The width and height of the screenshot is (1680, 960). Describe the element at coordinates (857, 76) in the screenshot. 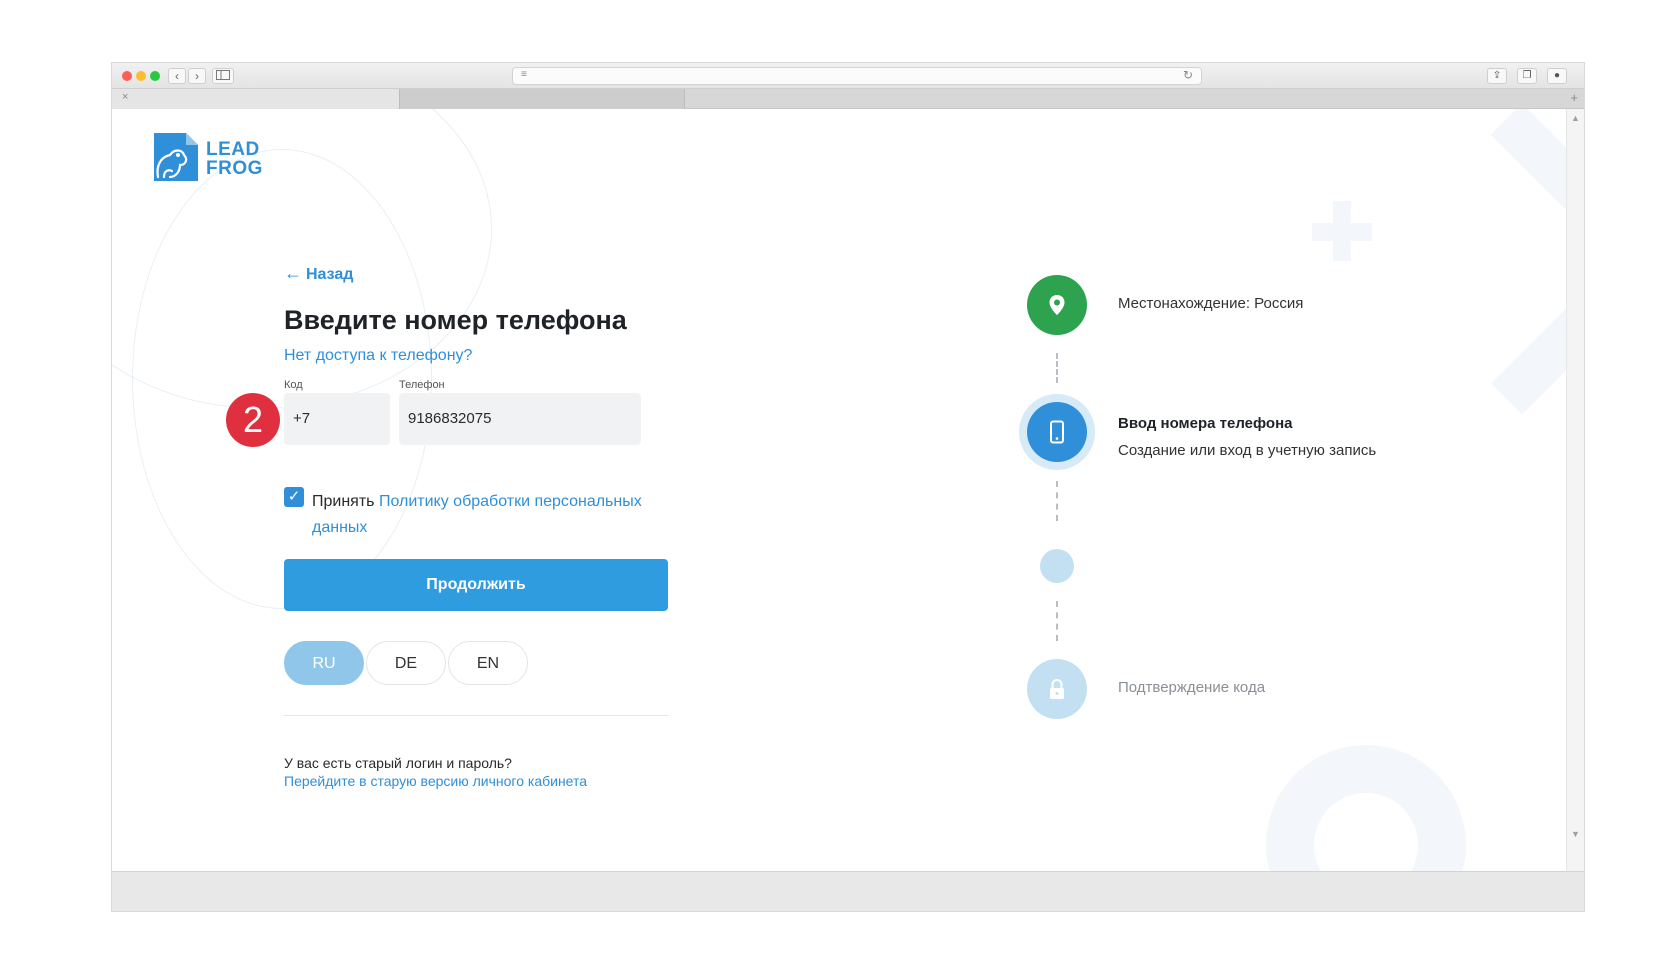

I see `address-bar: ≡ ↻` at that location.